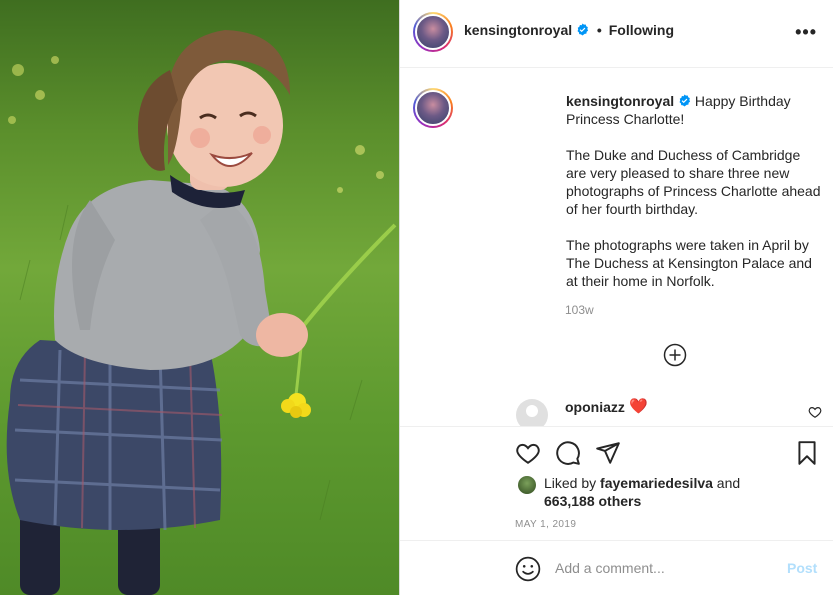 The height and width of the screenshot is (595, 833). Describe the element at coordinates (802, 568) in the screenshot. I see `post-comment-button: Post` at that location.